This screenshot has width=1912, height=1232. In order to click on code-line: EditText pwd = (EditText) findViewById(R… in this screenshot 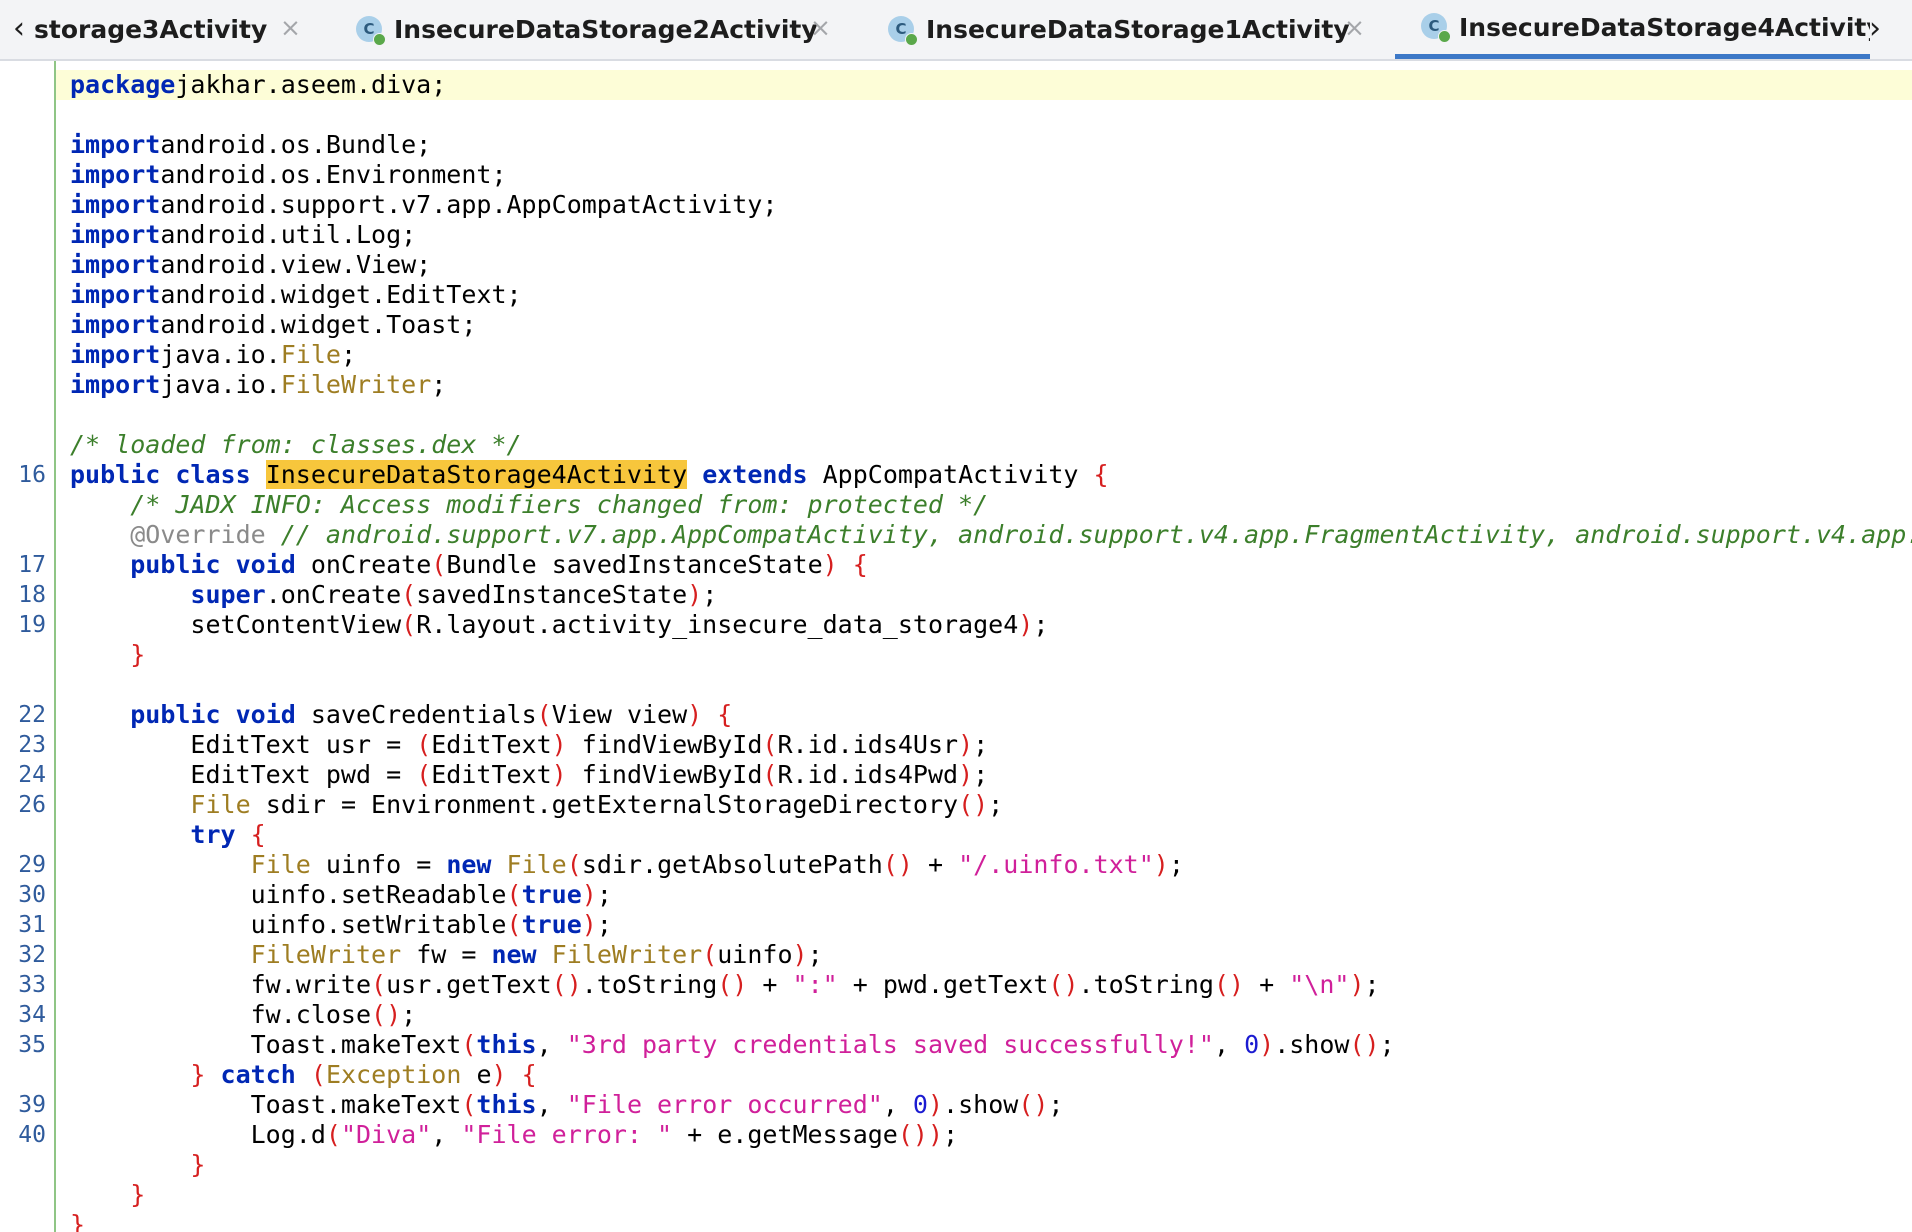, I will do `click(984, 775)`.